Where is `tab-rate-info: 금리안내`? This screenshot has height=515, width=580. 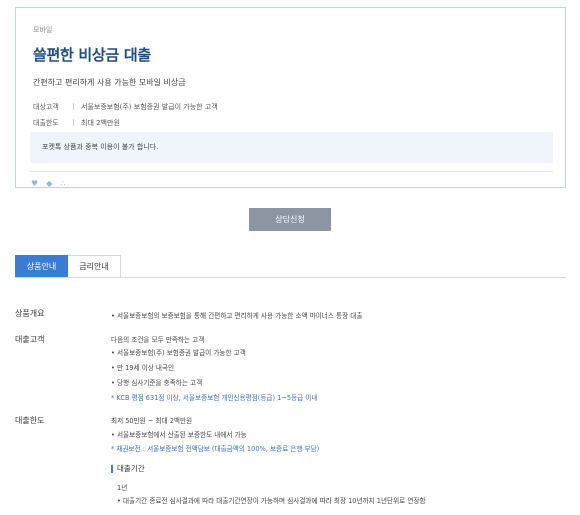 tab-rate-info: 금리안내 is located at coordinates (94, 266).